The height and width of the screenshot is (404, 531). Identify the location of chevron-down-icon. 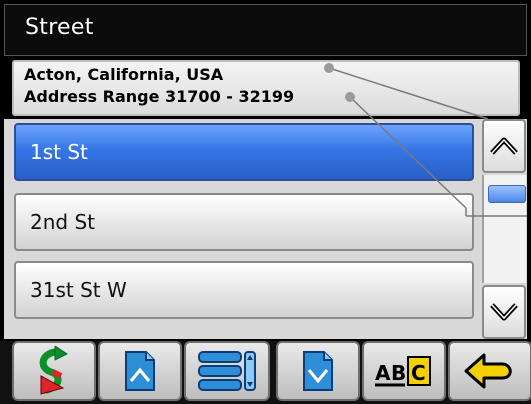
(504, 312).